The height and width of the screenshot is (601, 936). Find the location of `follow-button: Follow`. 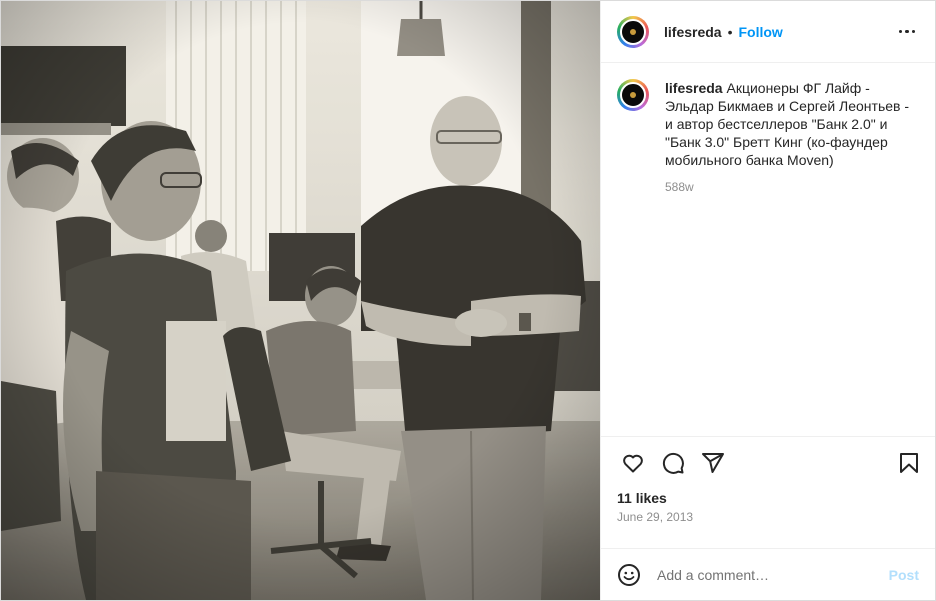

follow-button: Follow is located at coordinates (761, 32).